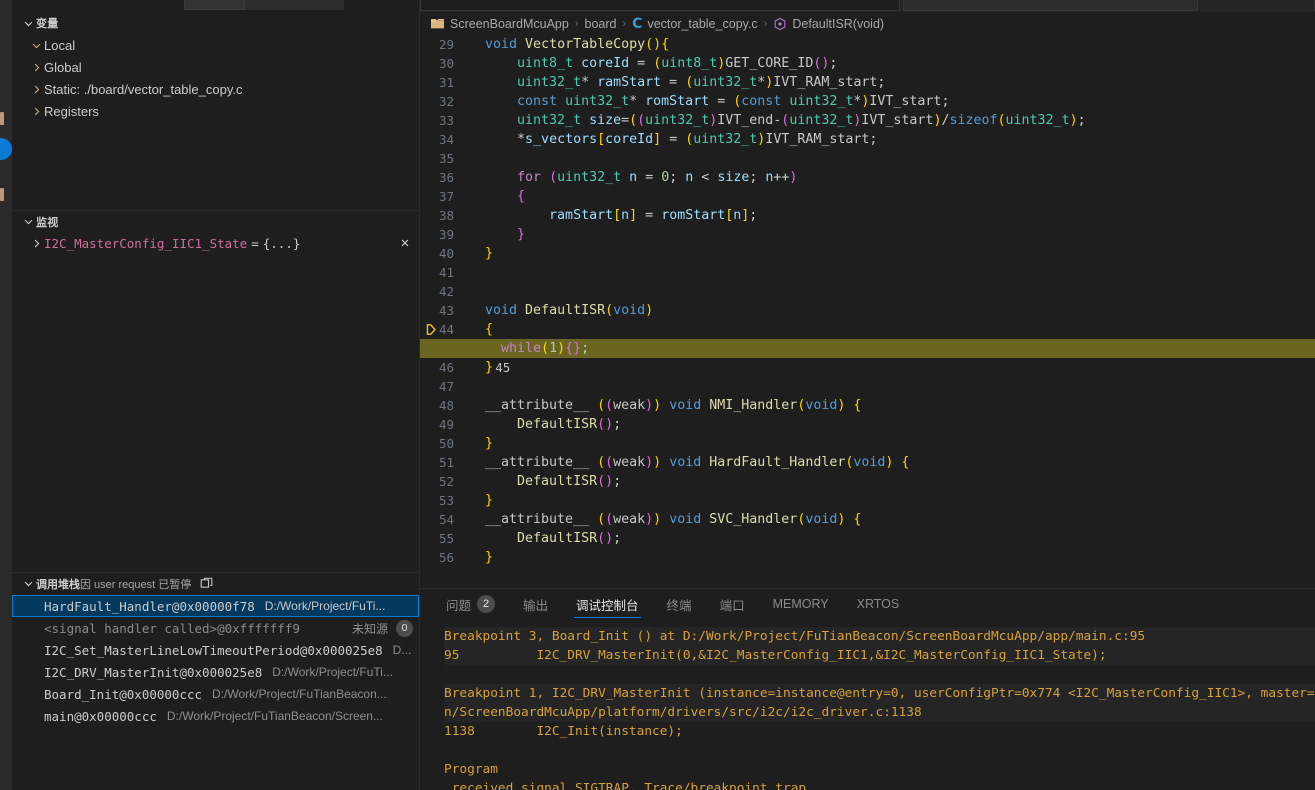  I want to click on tab-label: XRTOS, so click(878, 604).